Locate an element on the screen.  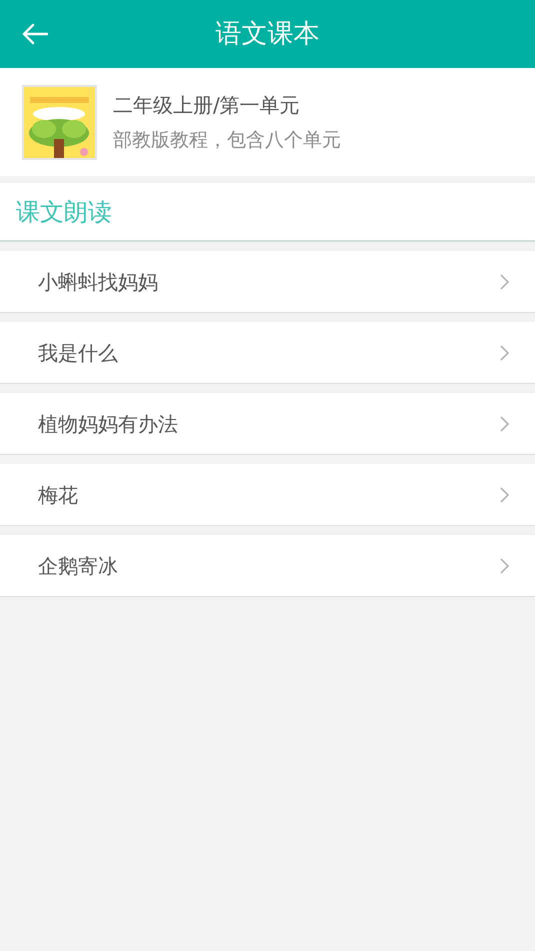
lesson-item: 植物妈妈有办法 is located at coordinates (267, 424).